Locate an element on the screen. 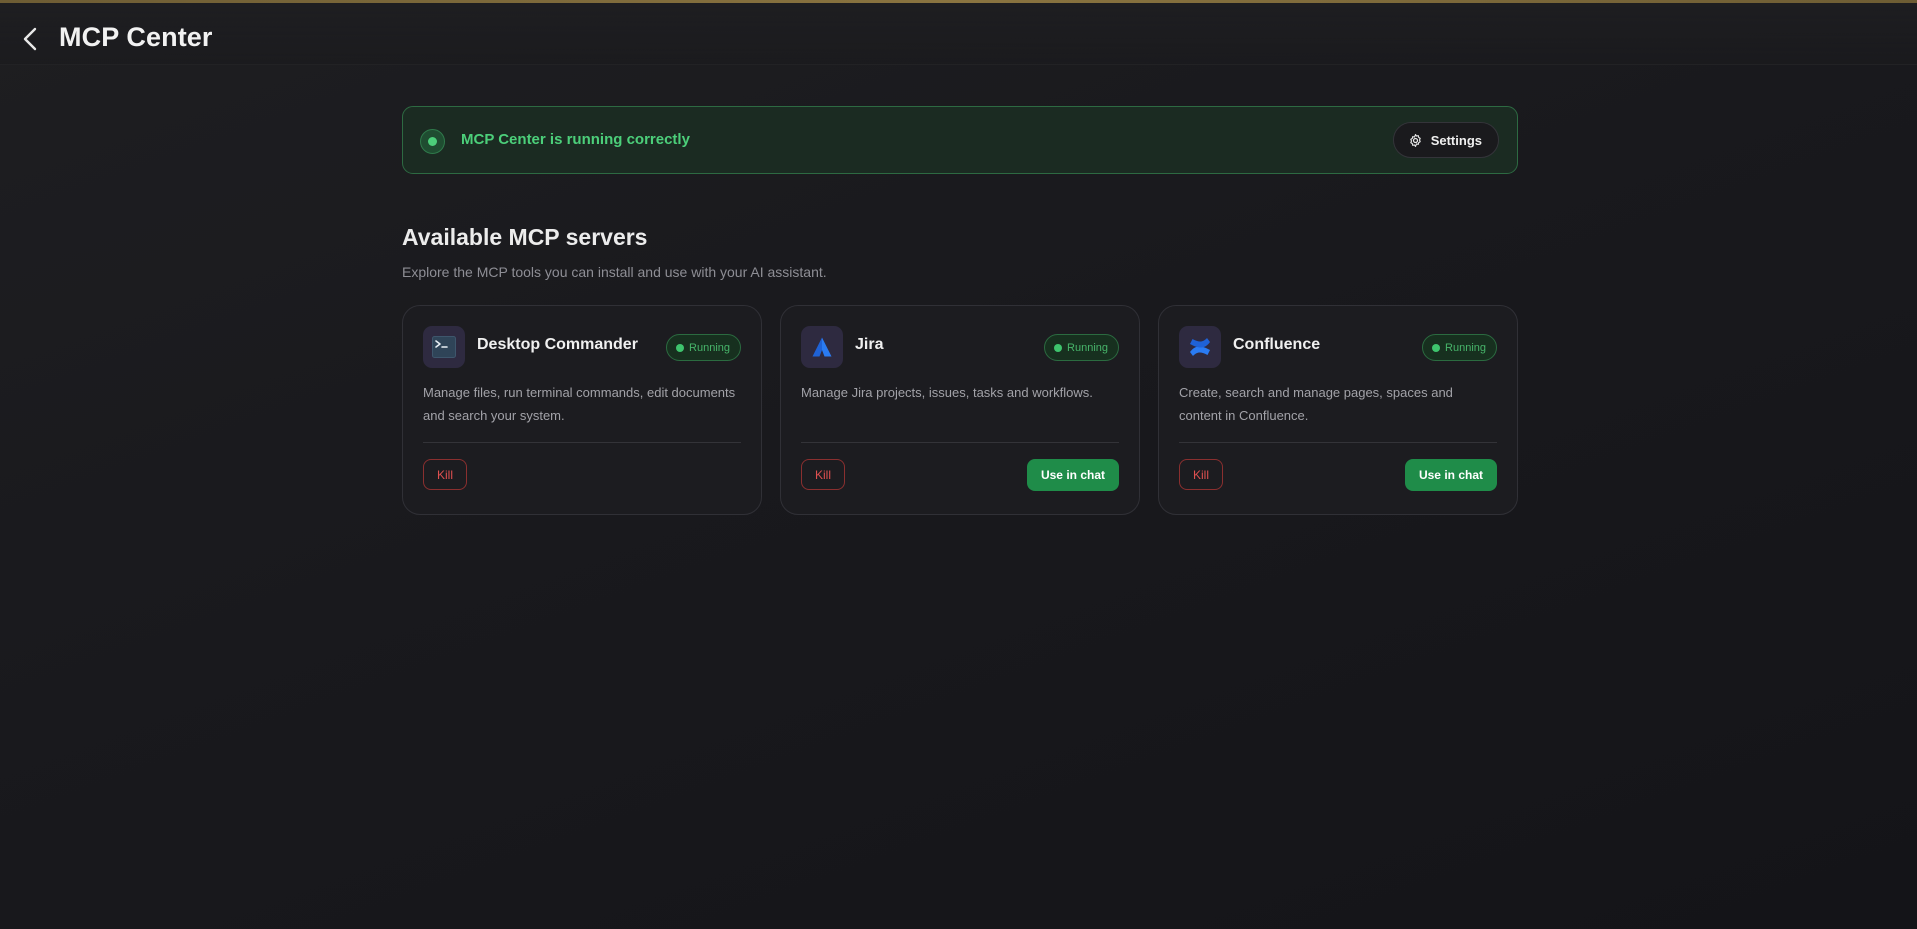 The width and height of the screenshot is (1917, 929). terminal-icon is located at coordinates (444, 347).